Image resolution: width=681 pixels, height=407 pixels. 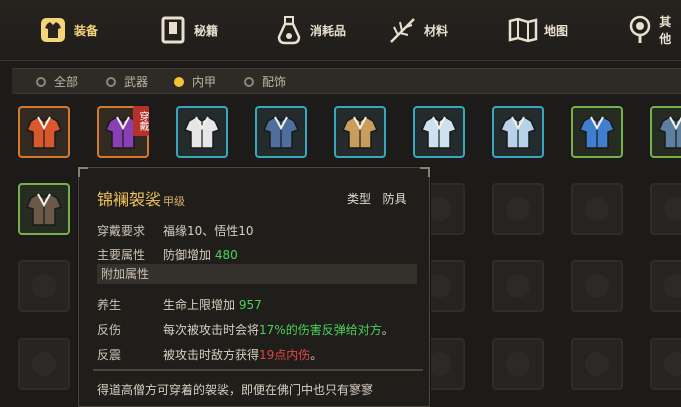 I want to click on row-value: 被攻击时敌方获得, so click(x=211, y=355).